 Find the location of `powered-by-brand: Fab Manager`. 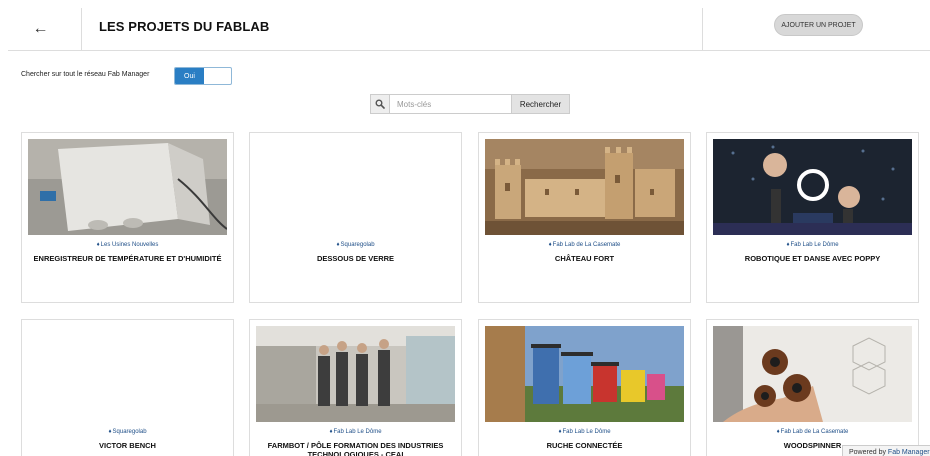

powered-by-brand: Fab Manager is located at coordinates (908, 452).